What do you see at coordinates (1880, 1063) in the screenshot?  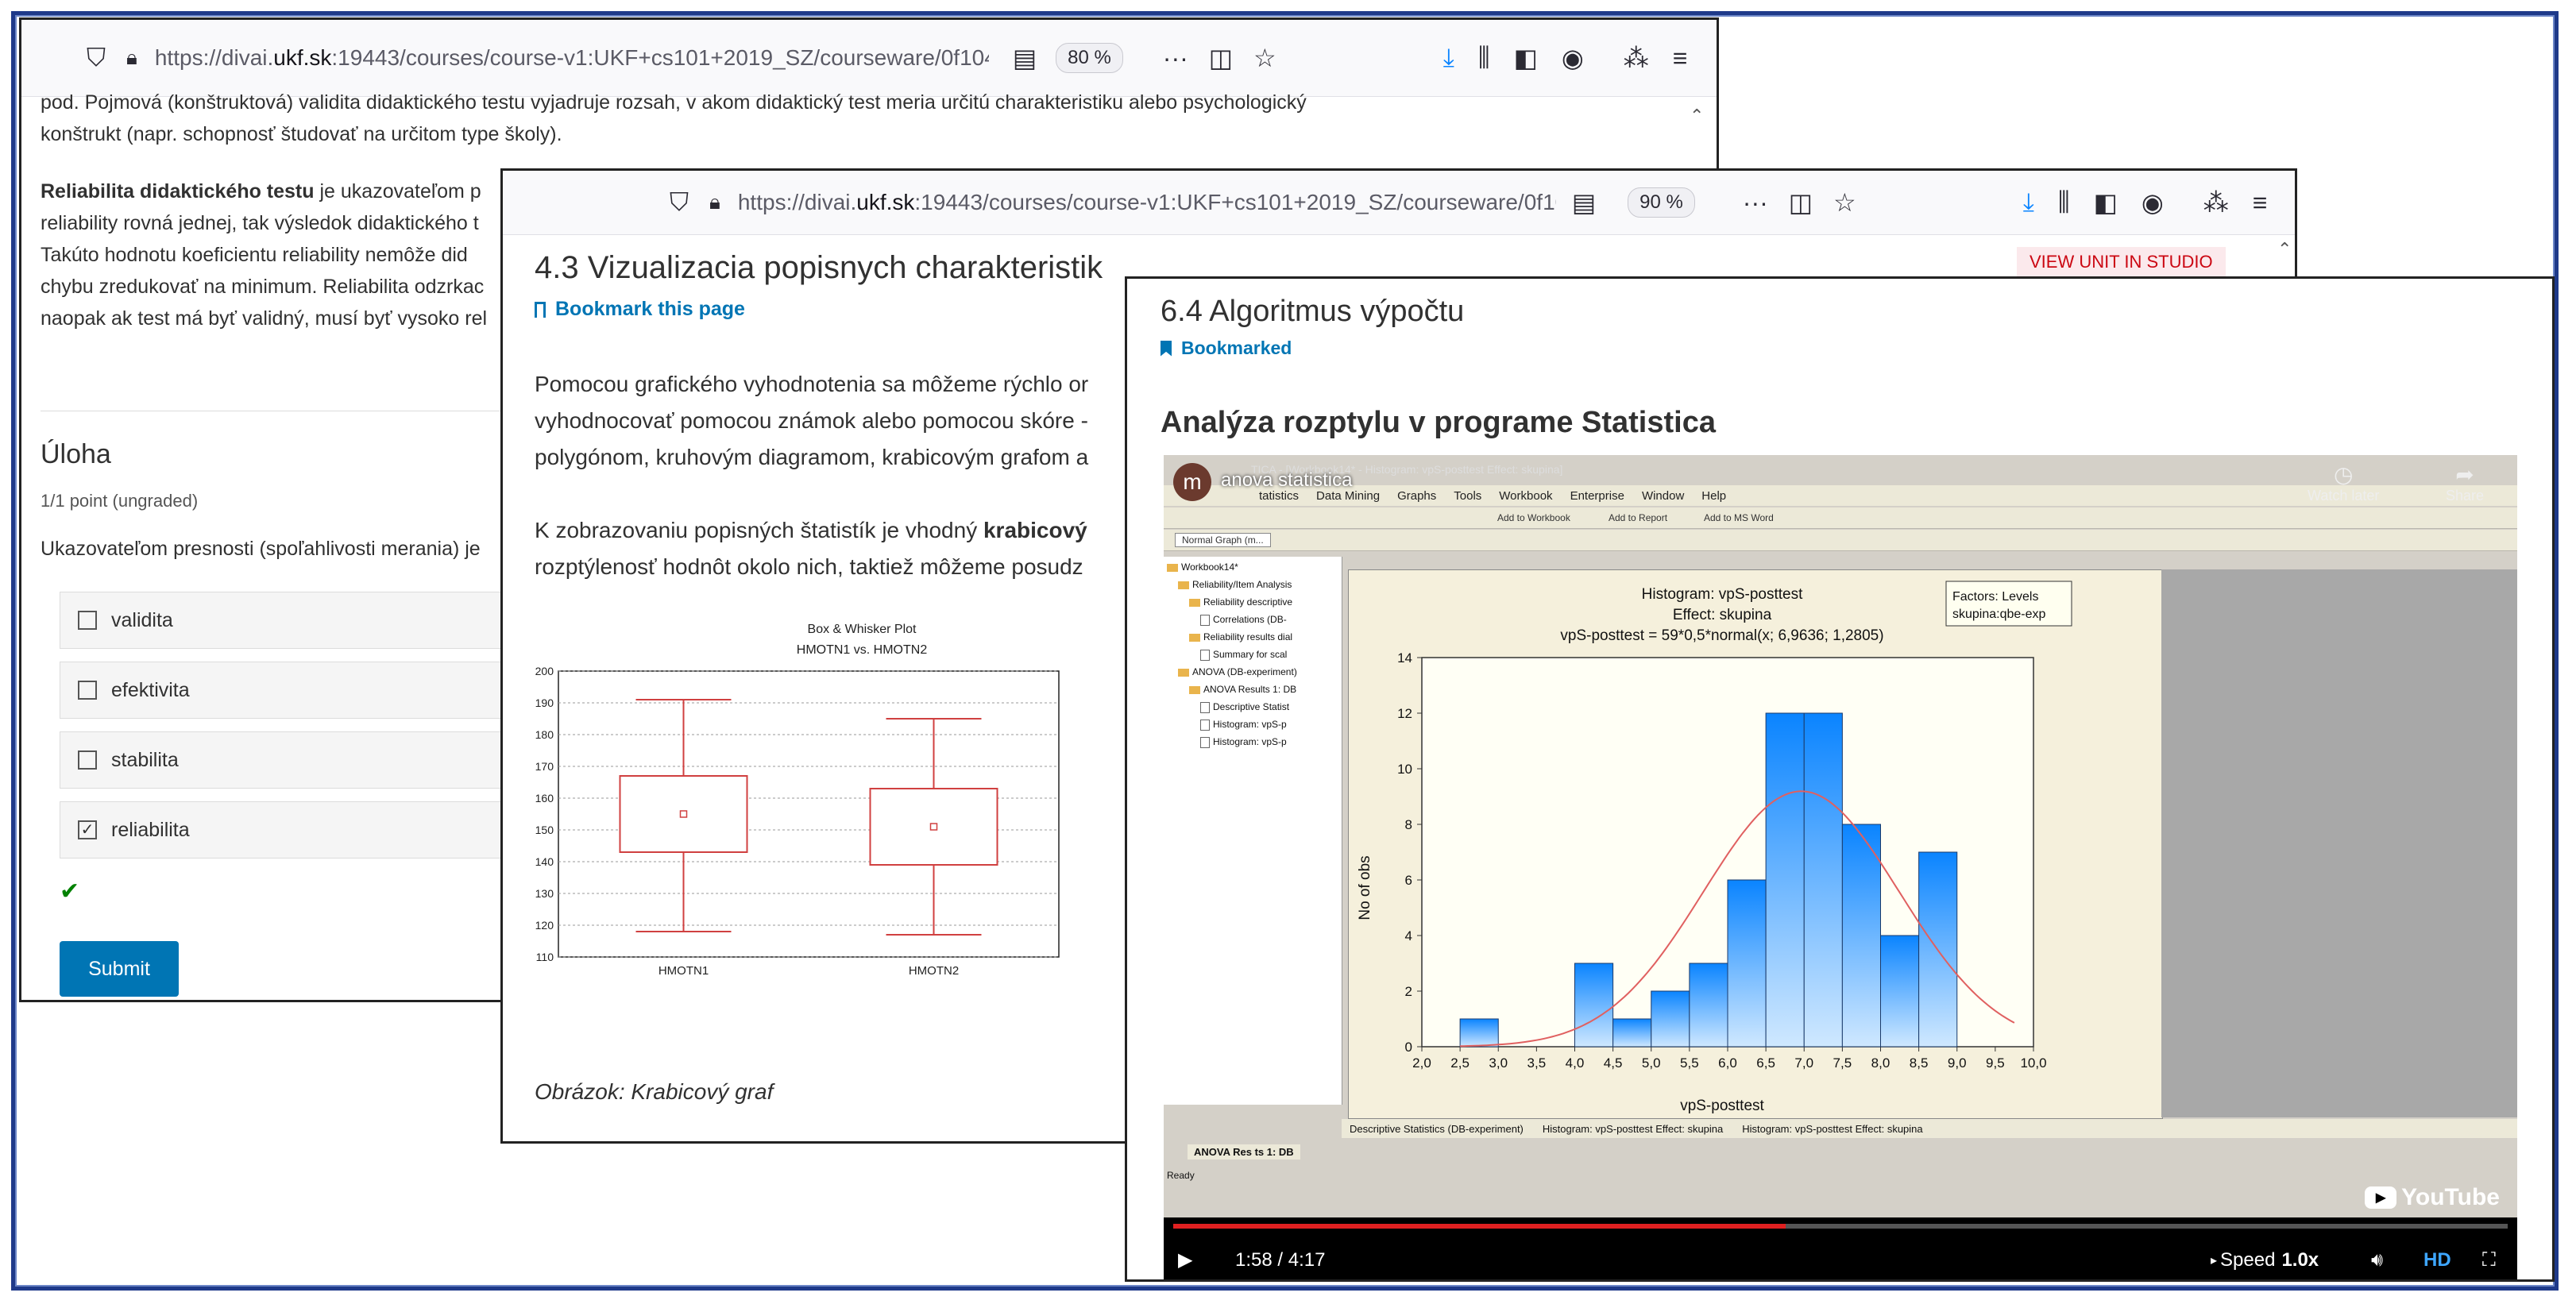 I see `histogram-xtick-label: 8,0` at bounding box center [1880, 1063].